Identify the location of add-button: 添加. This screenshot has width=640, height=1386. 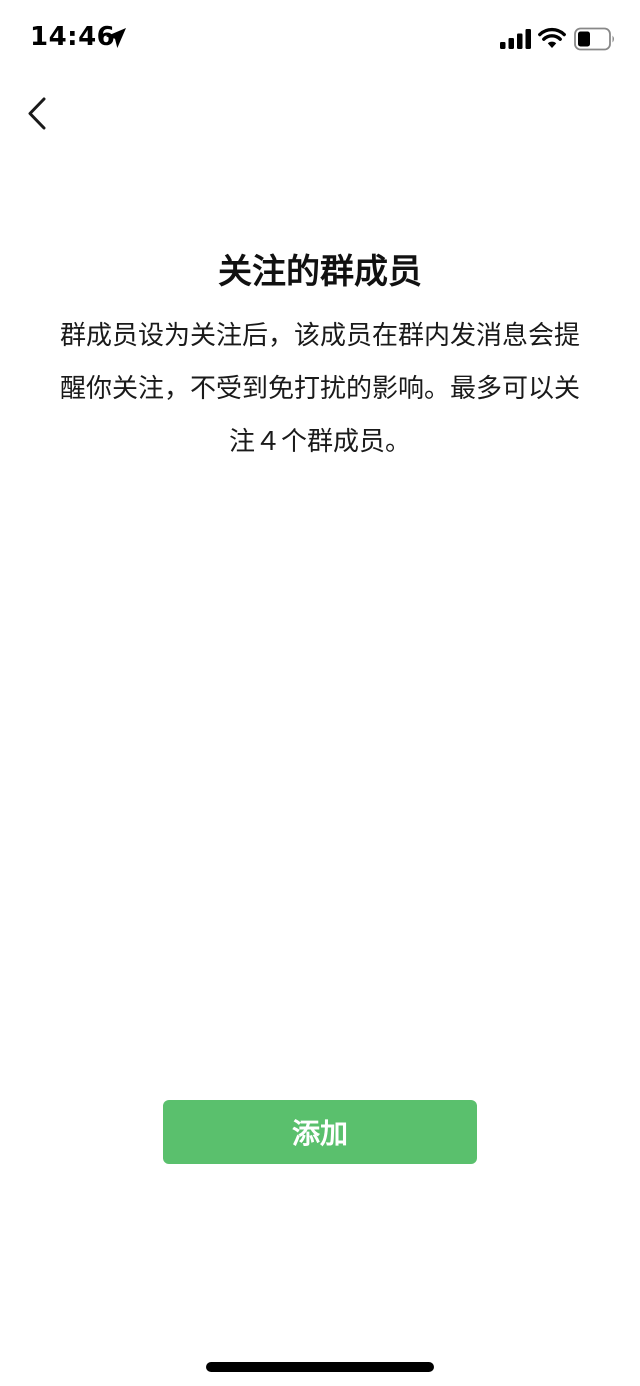
(320, 1132).